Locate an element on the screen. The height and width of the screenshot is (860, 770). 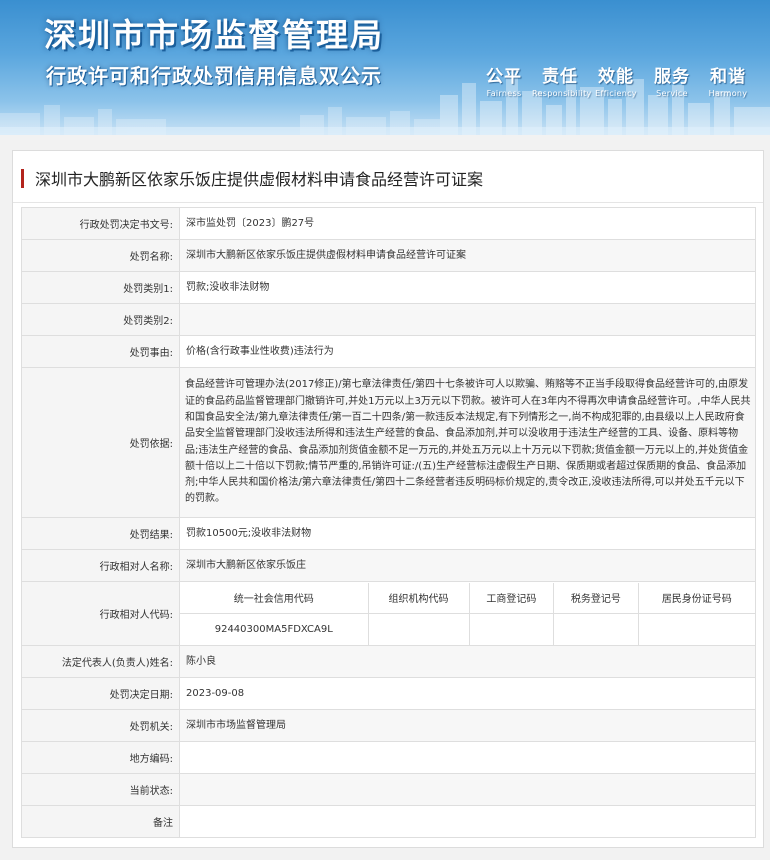
page-title: 深圳市大鹏新区依家乐饭庄提供虚假材料申请食品经营许可证案 is located at coordinates (259, 179).